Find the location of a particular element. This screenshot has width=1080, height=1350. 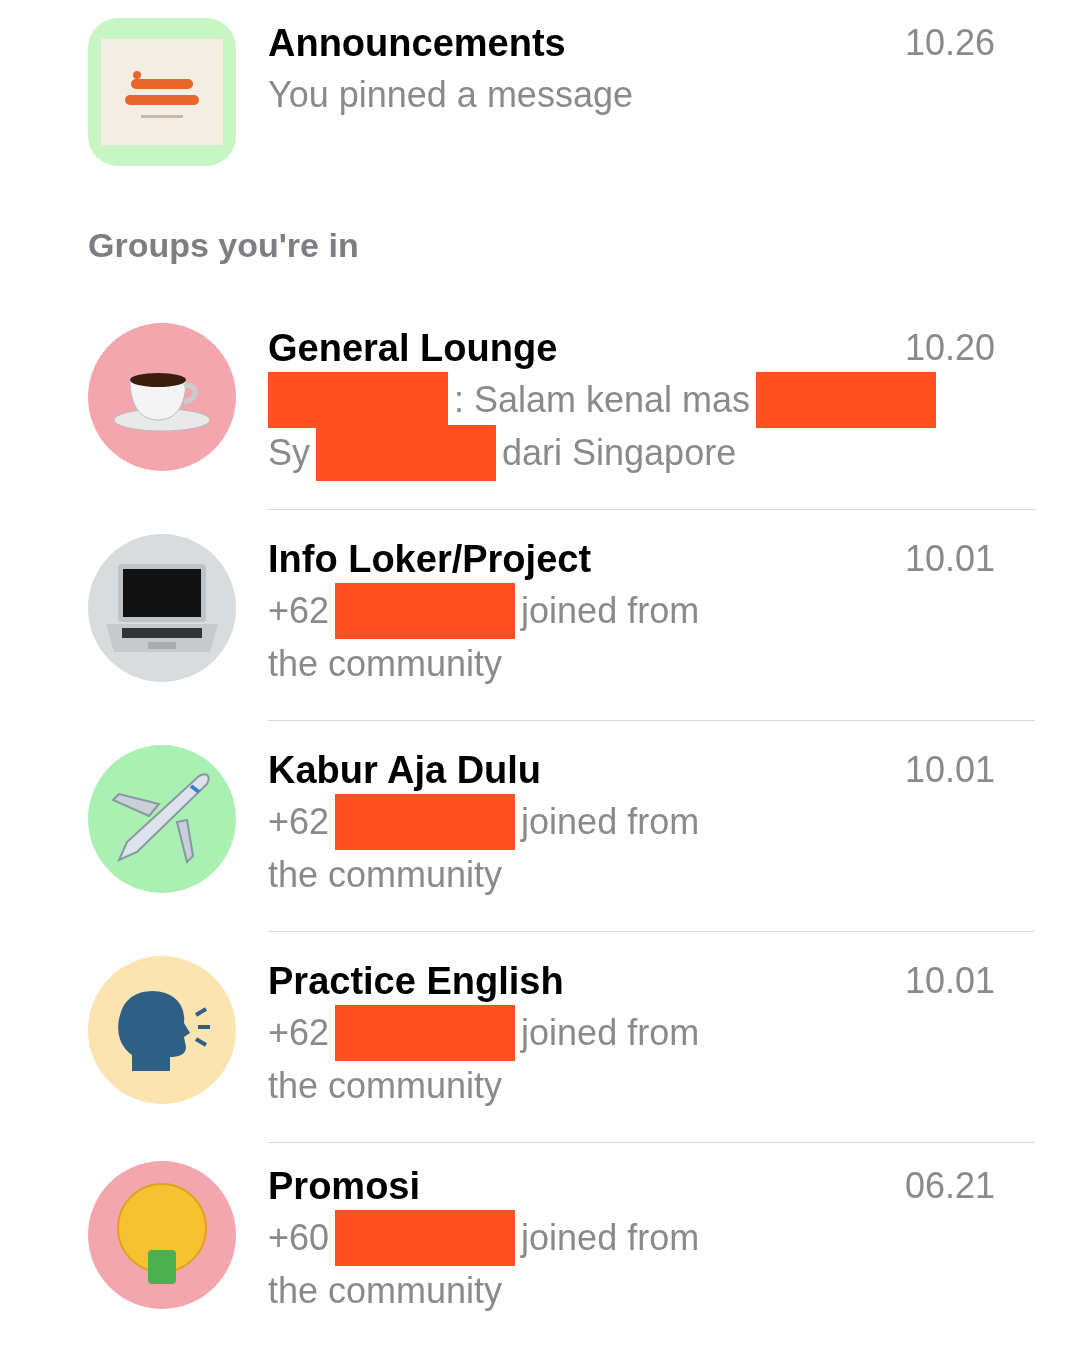

message-preview: +60 is located at coordinates (299, 1237).